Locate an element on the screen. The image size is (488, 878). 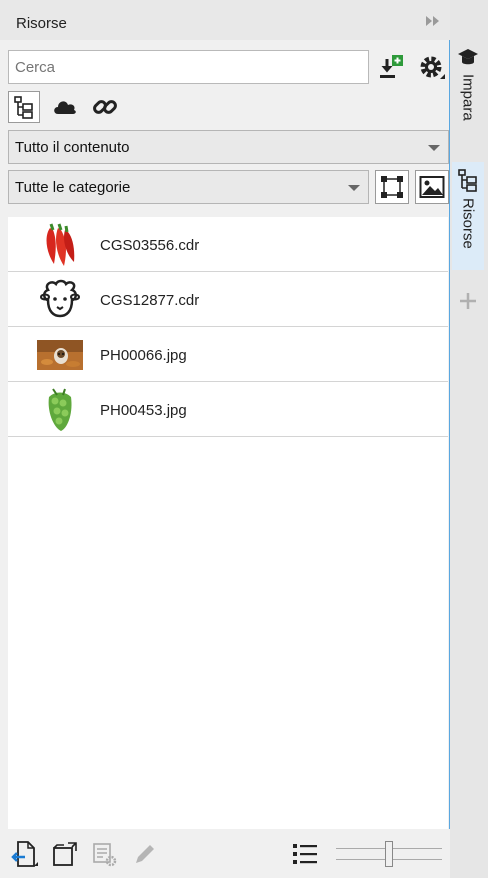
edit-button is located at coordinates (145, 854).